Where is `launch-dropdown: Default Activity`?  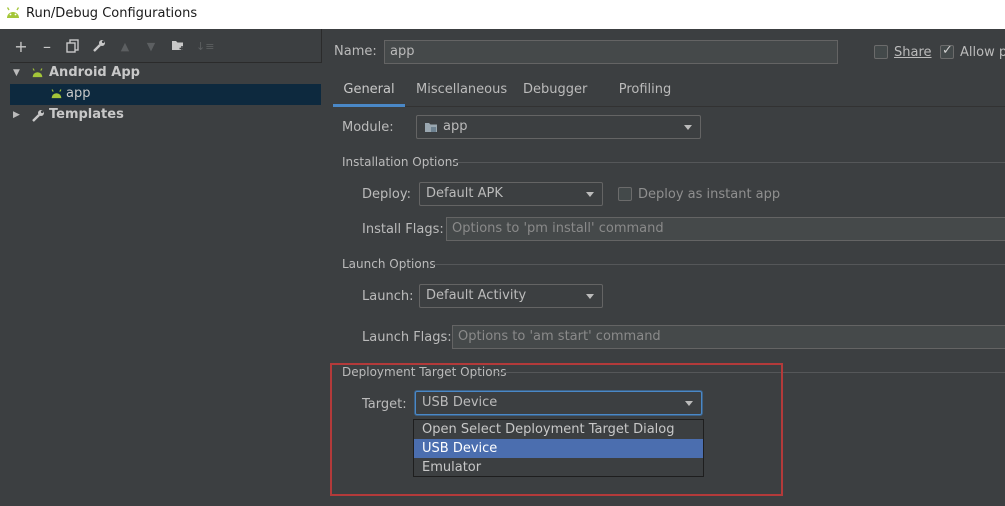 launch-dropdown: Default Activity is located at coordinates (511, 296).